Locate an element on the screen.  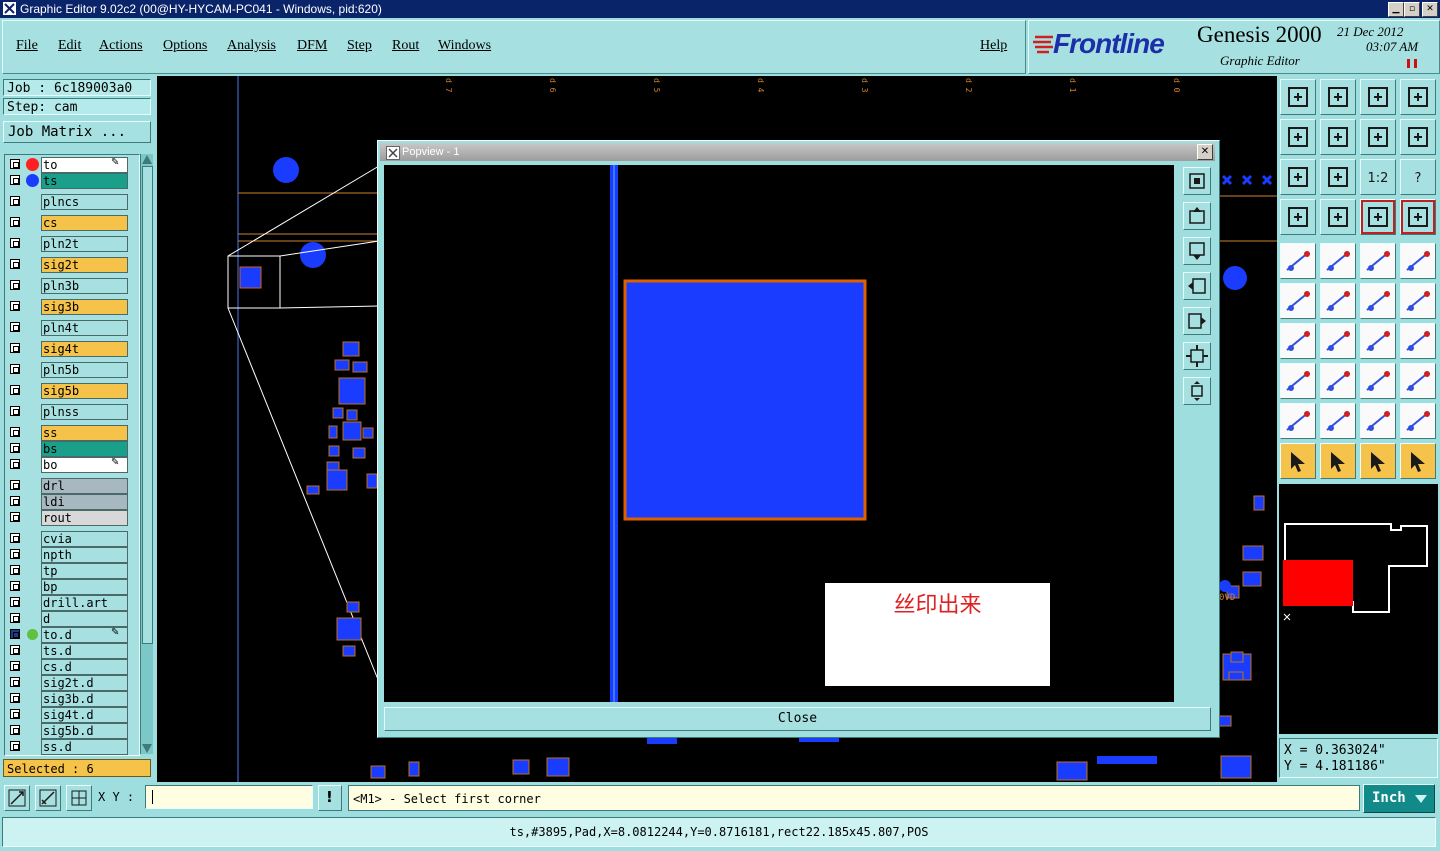
box-select-button is located at coordinates (1338, 461).